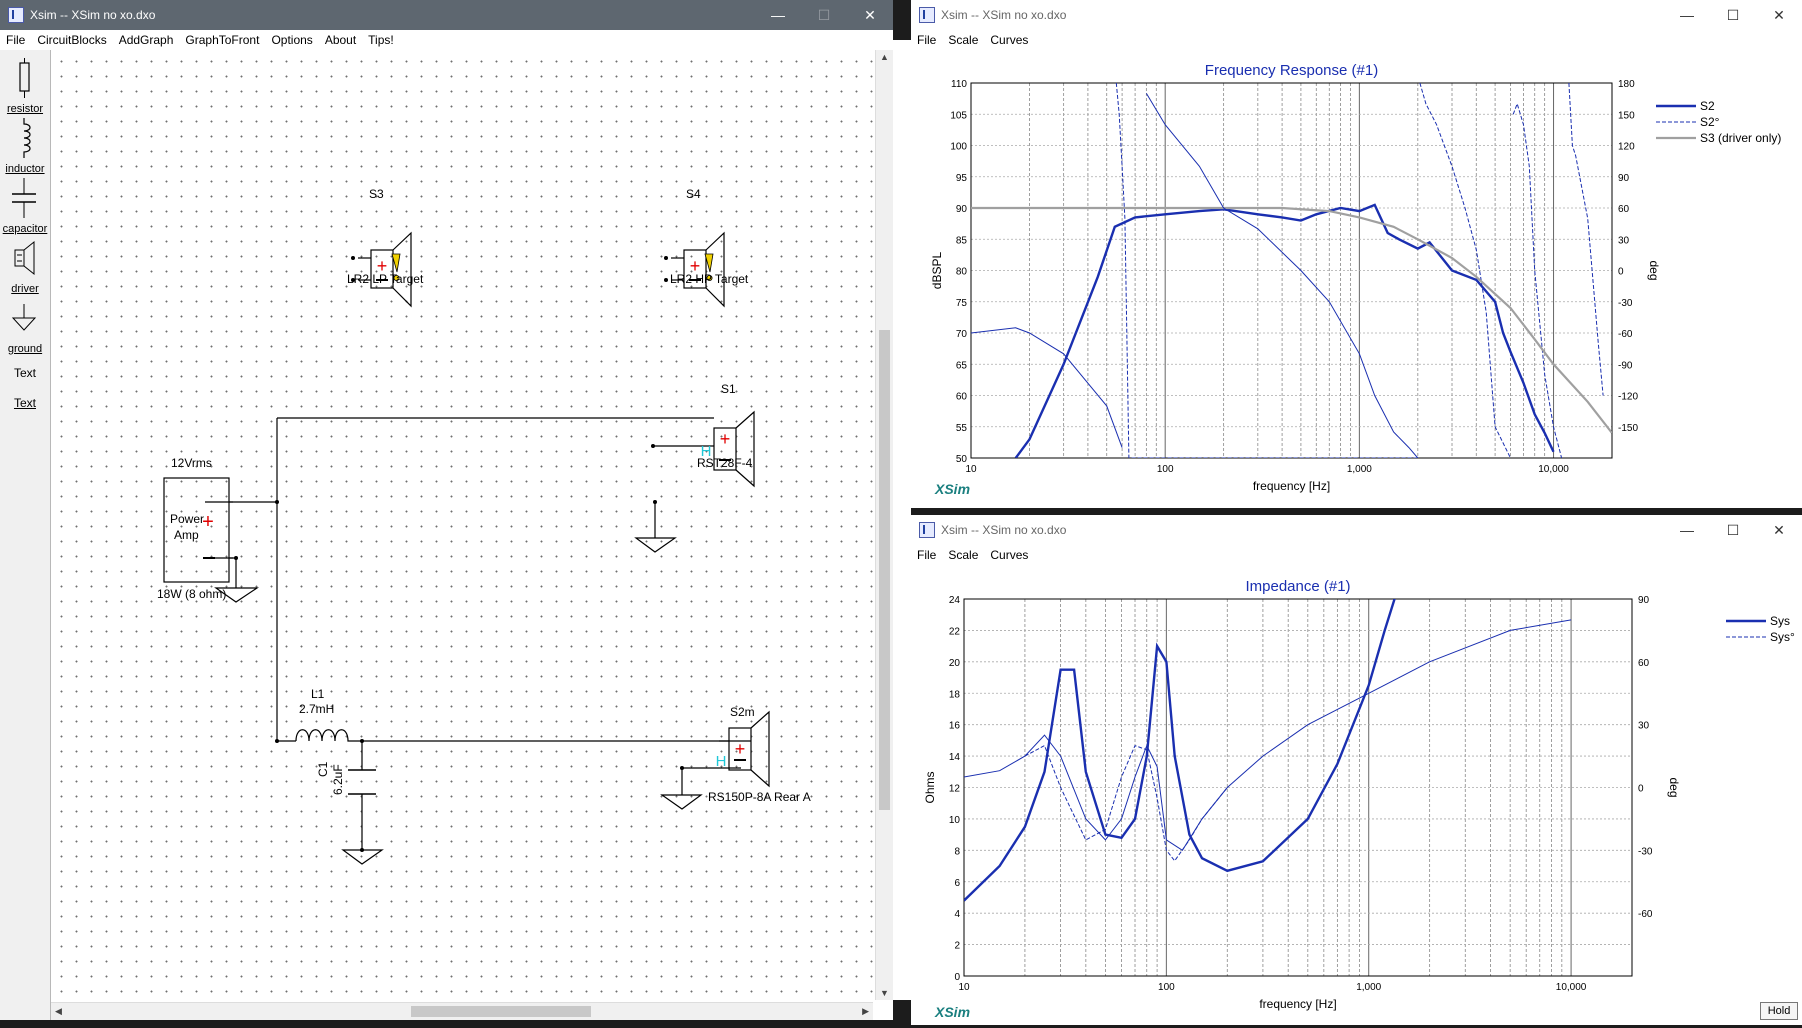 The height and width of the screenshot is (1028, 1802). What do you see at coordinates (865, 1011) in the screenshot?
I see `scroll-right-icon: ▶` at bounding box center [865, 1011].